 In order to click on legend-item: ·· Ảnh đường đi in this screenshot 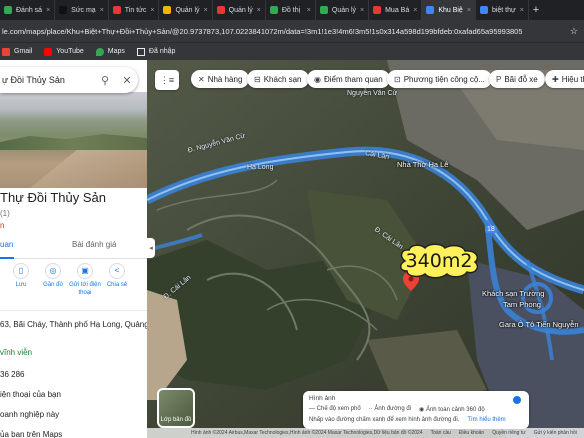, I will do `click(390, 409)`.